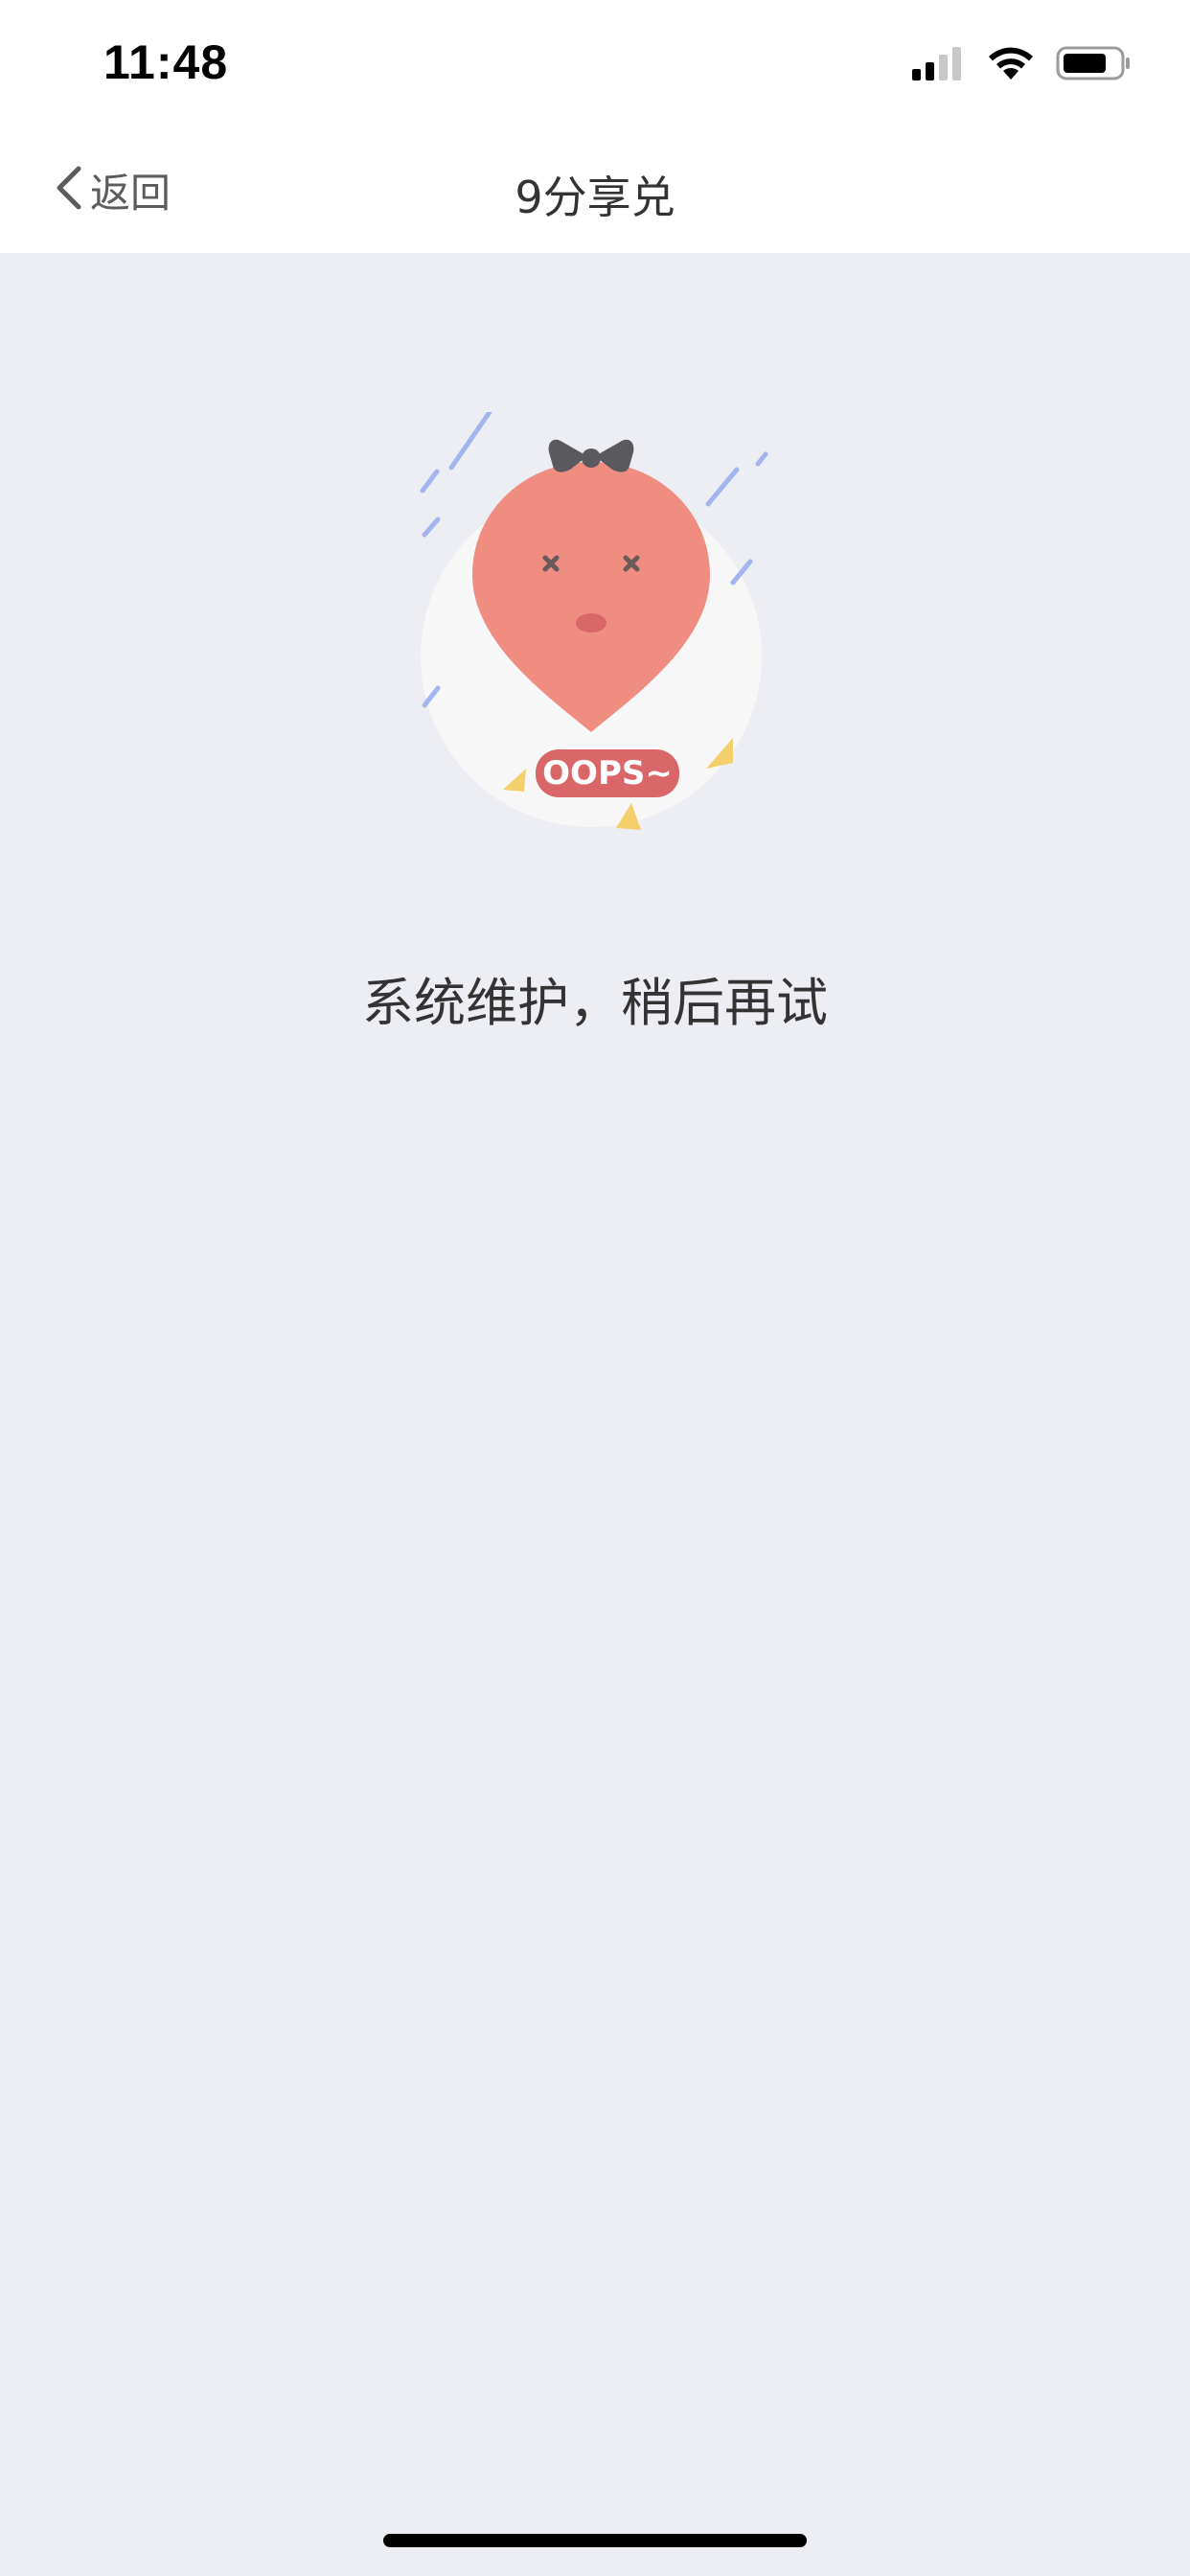 This screenshot has width=1190, height=2576. Describe the element at coordinates (595, 63) in the screenshot. I see `status-bar: 11:48` at that location.